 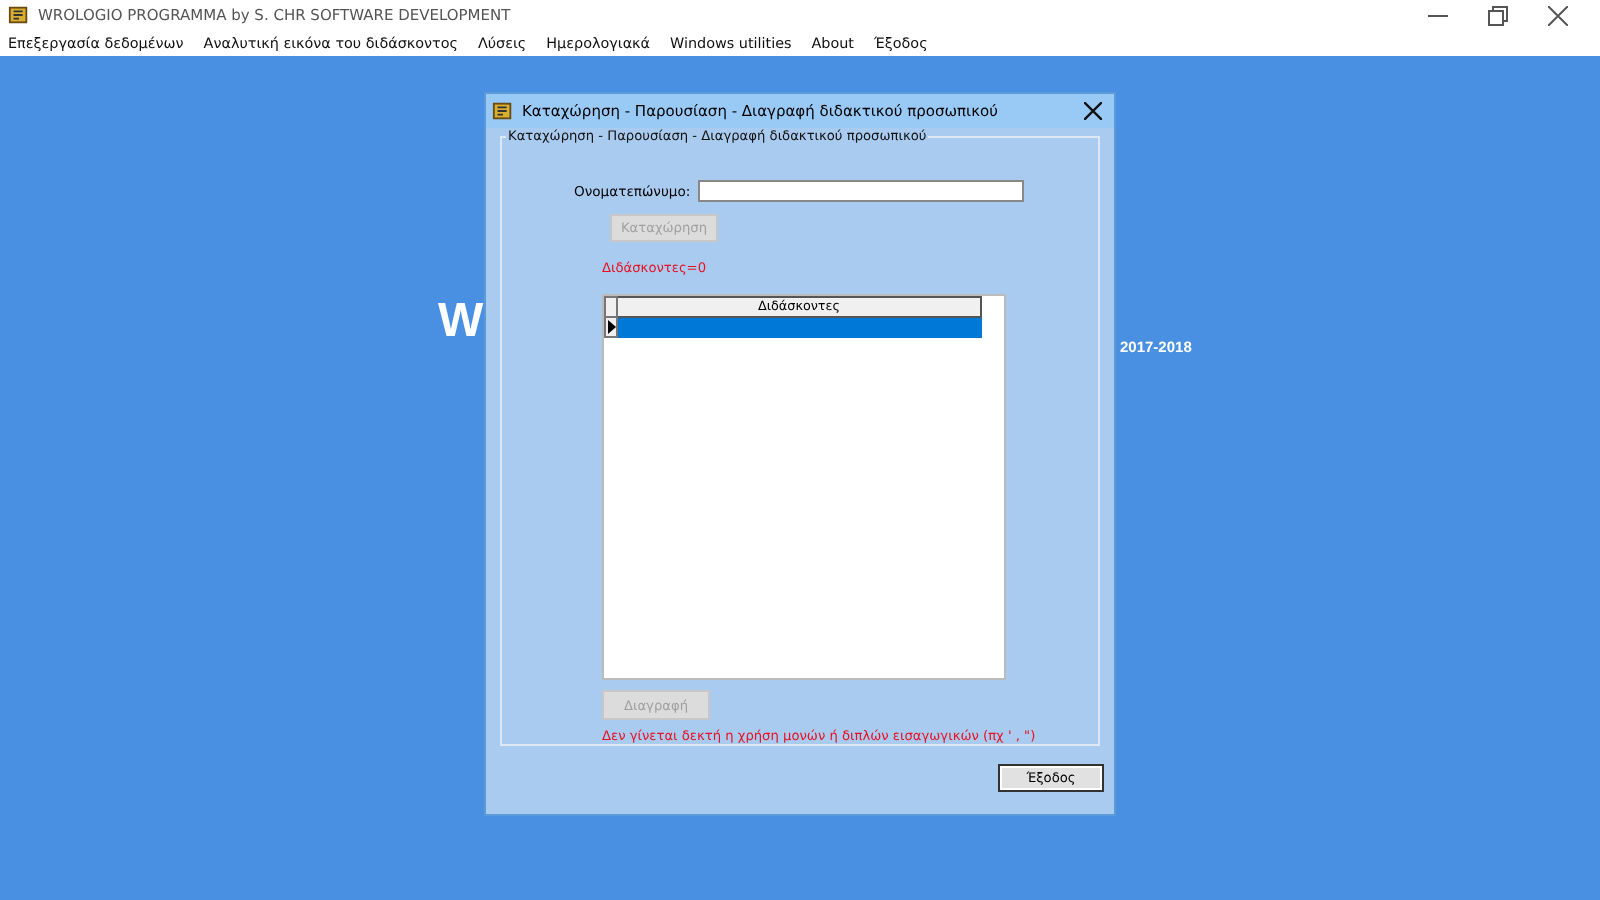 I want to click on maximize-icon, so click(x=1498, y=15).